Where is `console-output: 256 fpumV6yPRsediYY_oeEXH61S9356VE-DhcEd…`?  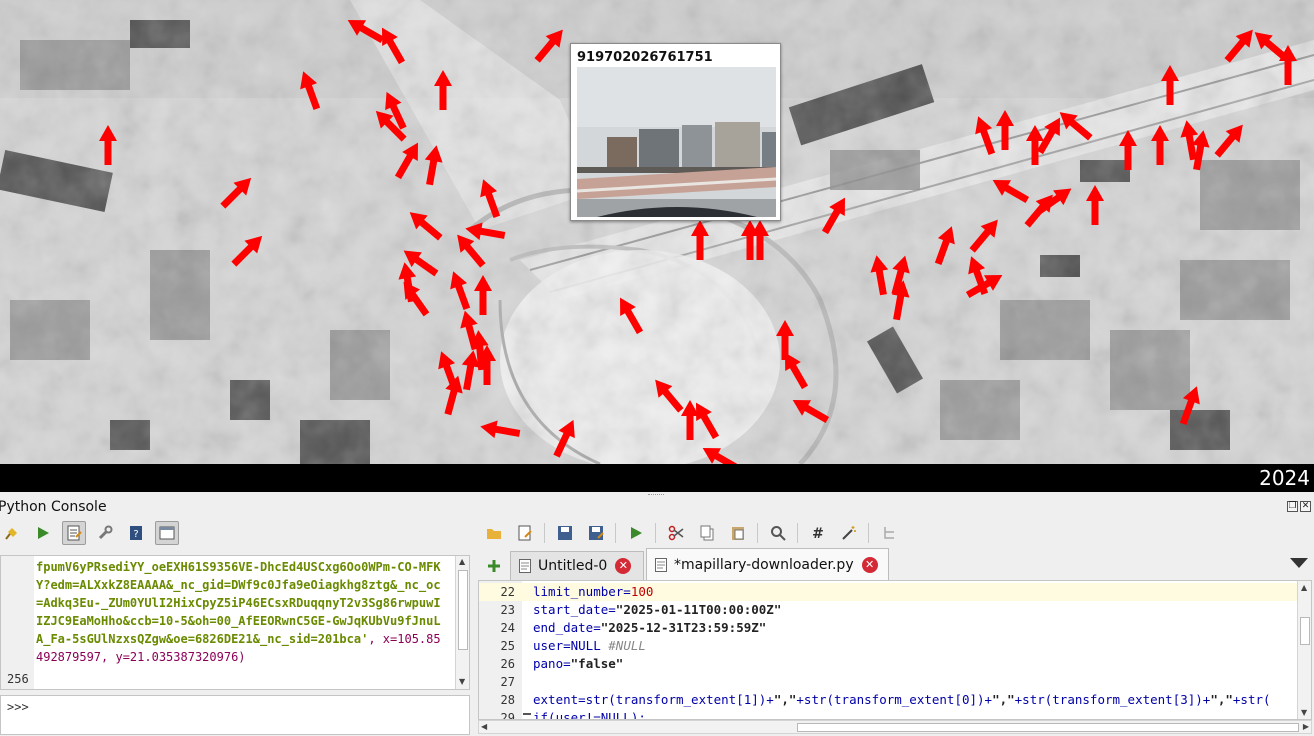 console-output: 256 fpumV6yPRsediYY_oeEXH61S9356VE-DhcEd… is located at coordinates (235, 622).